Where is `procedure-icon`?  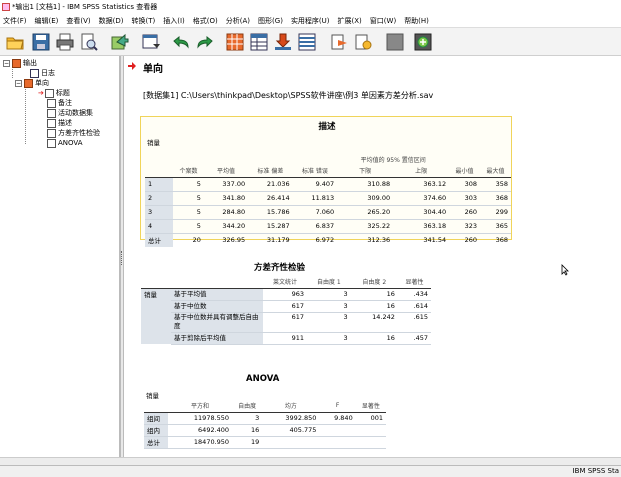 procedure-icon is located at coordinates (28, 83).